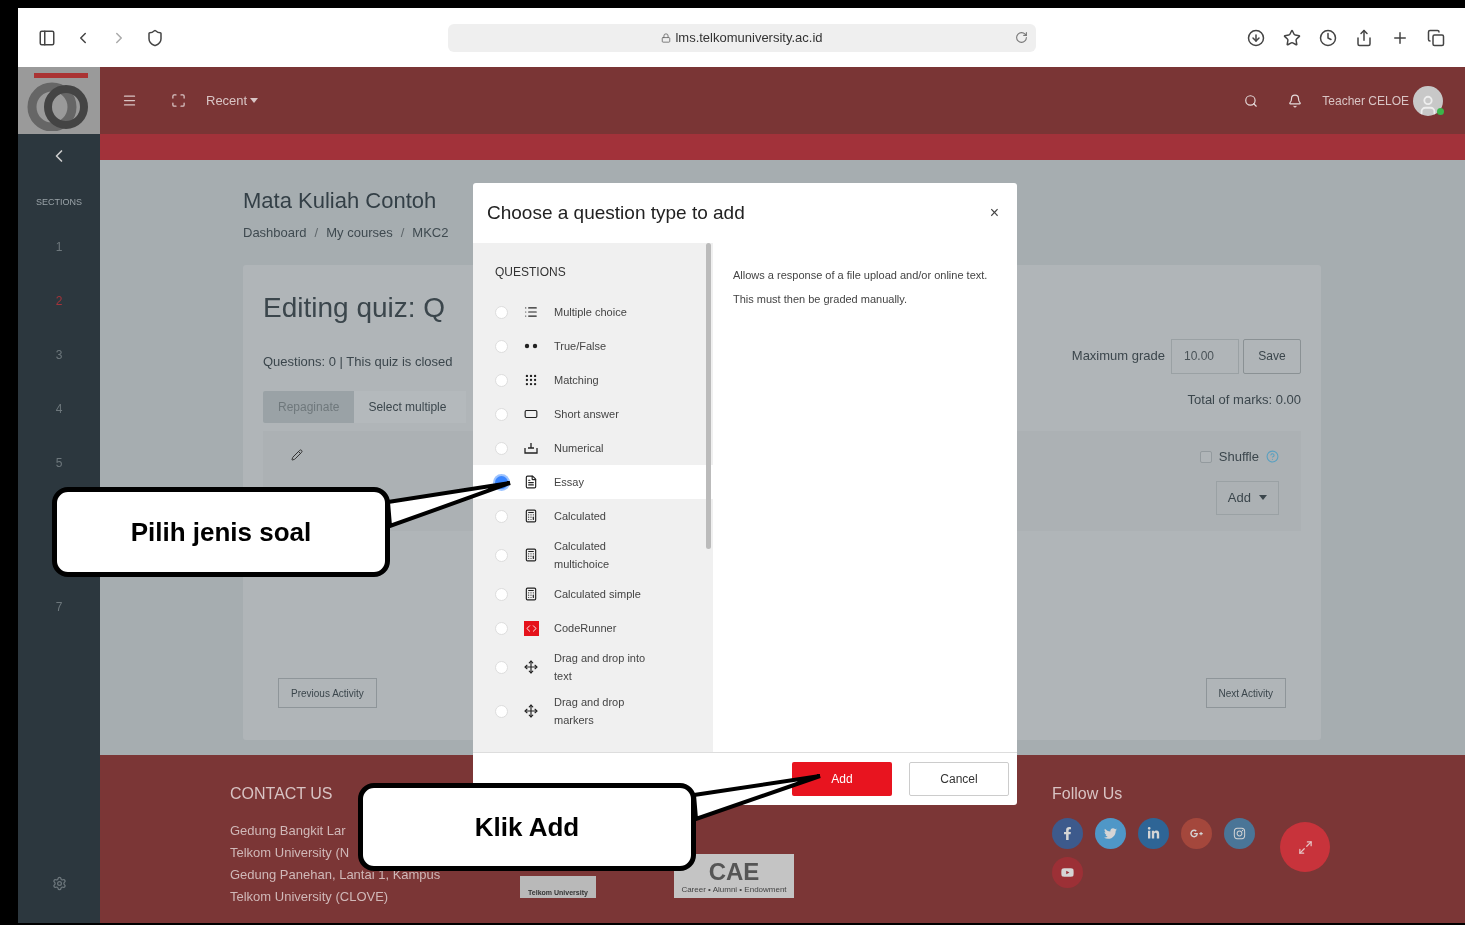 The width and height of the screenshot is (1465, 925). I want to click on shield-icon, so click(155, 37).